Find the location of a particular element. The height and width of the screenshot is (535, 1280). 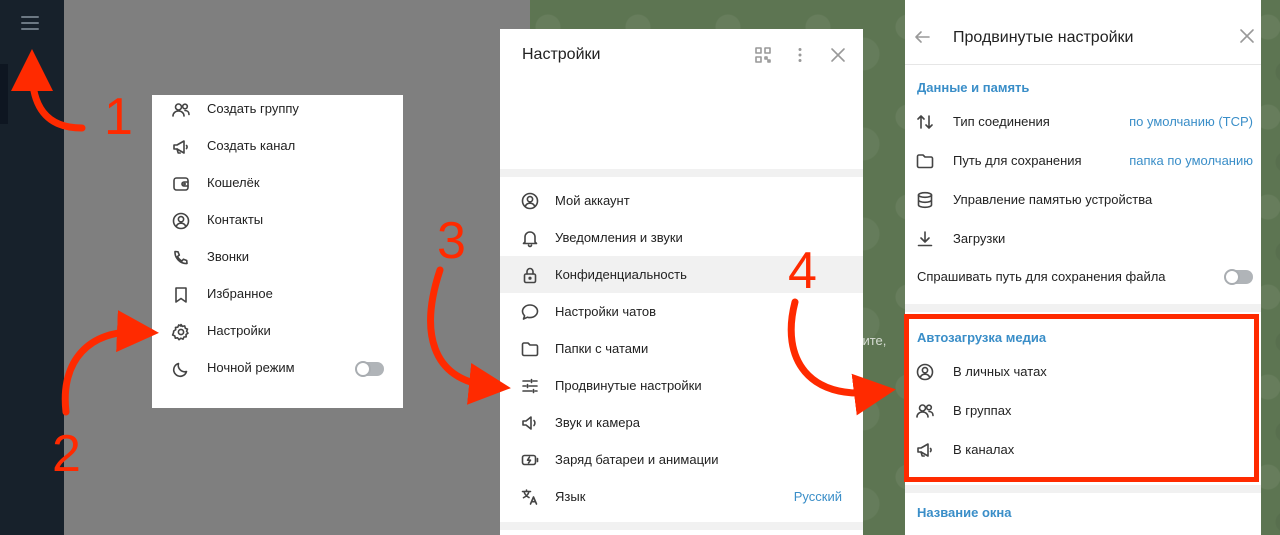

menu-item-create-channel: Создать канал is located at coordinates (277, 146).